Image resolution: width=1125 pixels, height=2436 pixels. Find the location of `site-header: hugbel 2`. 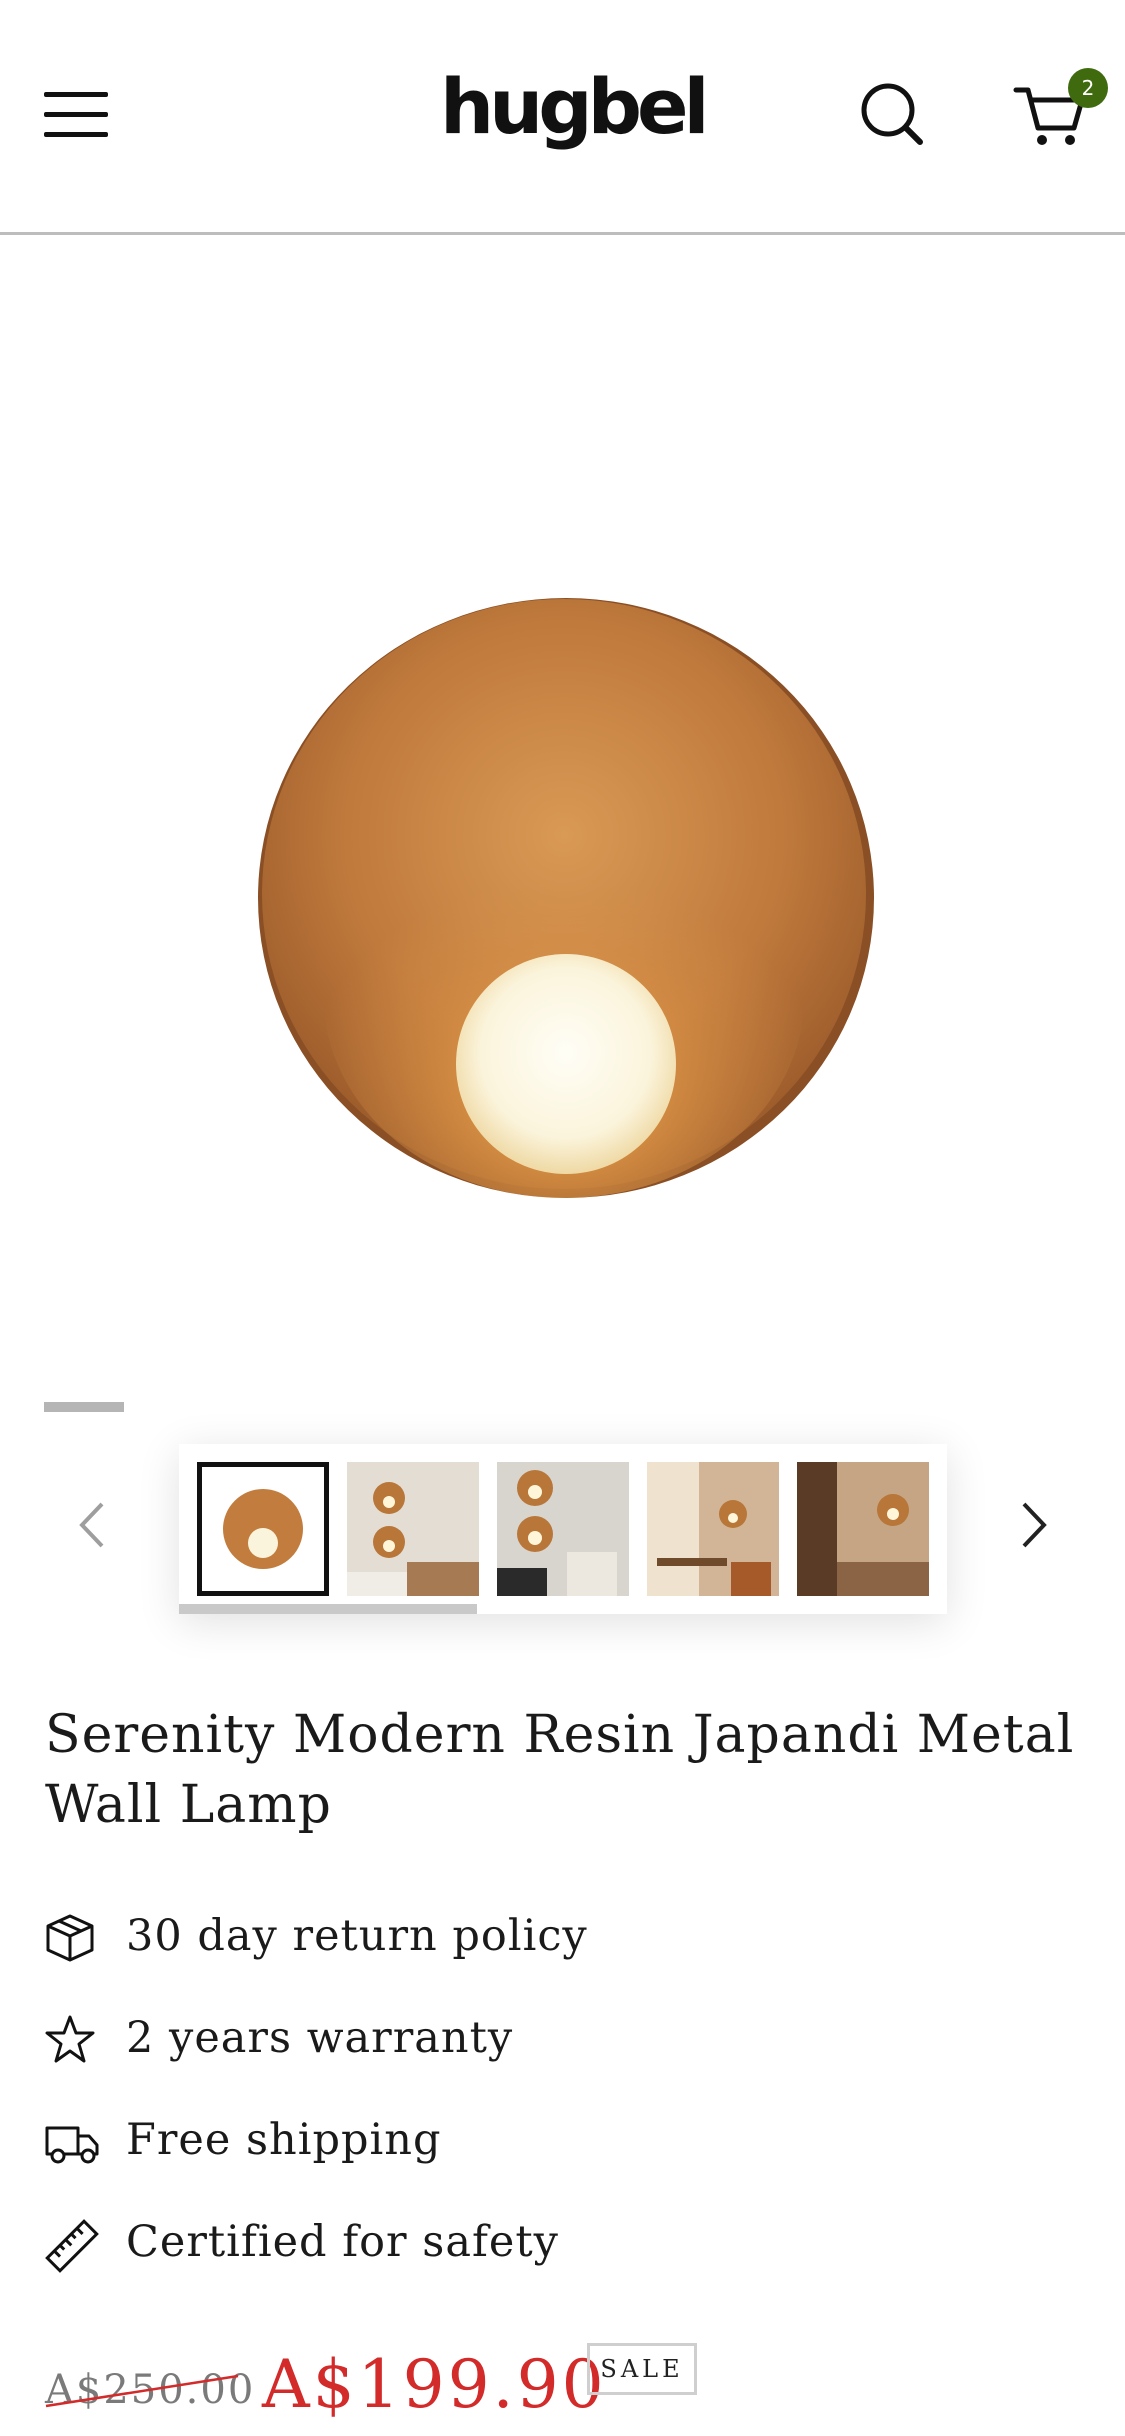

site-header: hugbel 2 is located at coordinates (562, 117).